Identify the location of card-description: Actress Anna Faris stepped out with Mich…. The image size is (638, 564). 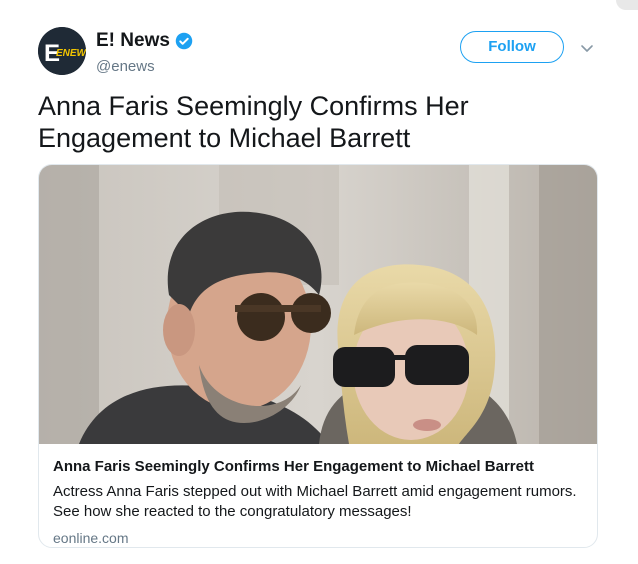
(315, 501).